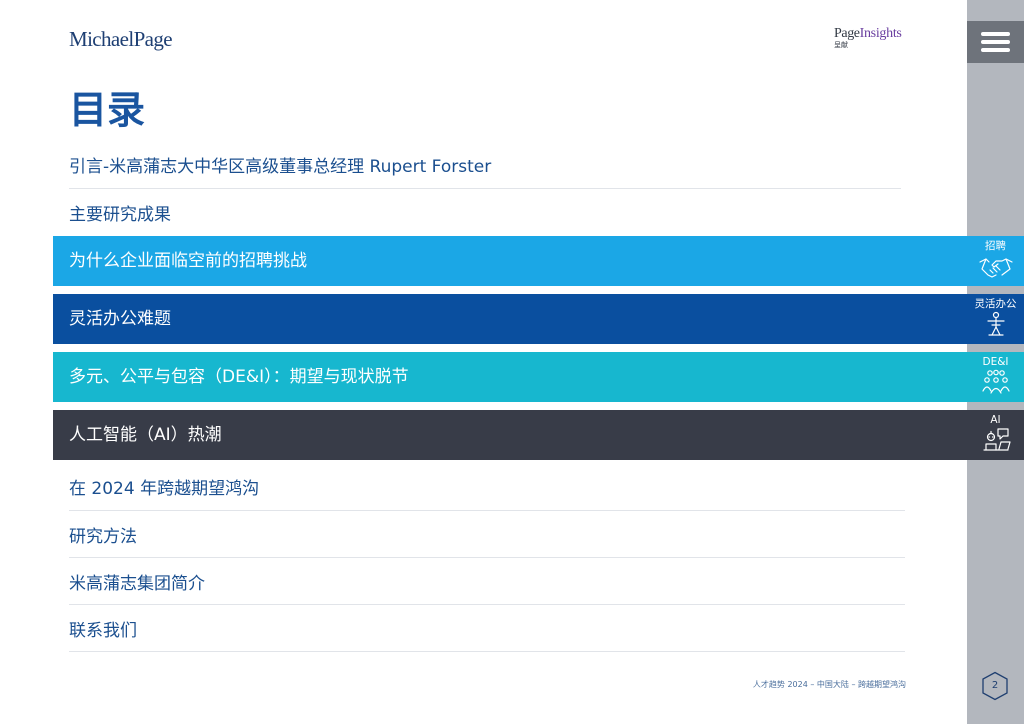  I want to click on toc-link-methodology: 研究方法, so click(103, 537).